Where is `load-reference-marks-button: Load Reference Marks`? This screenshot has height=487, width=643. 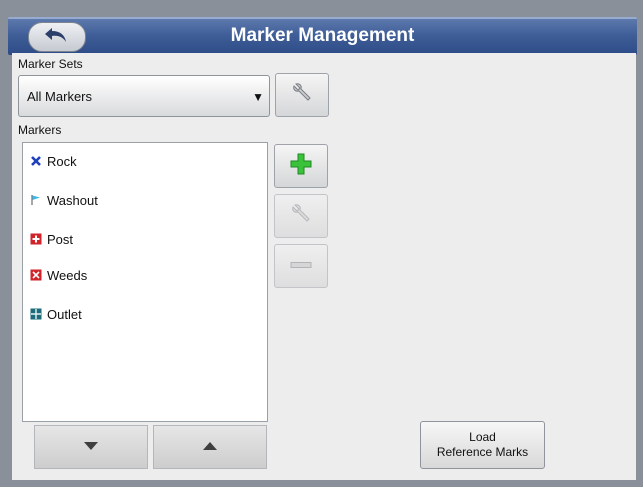 load-reference-marks-button: Load Reference Marks is located at coordinates (482, 445).